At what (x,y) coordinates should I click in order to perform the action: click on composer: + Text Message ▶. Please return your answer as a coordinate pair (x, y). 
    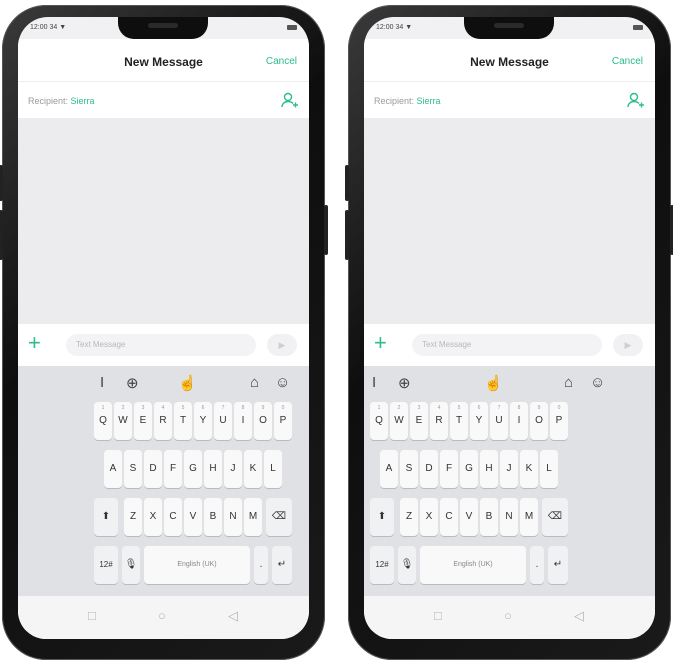
    Looking at the image, I should click on (509, 345).